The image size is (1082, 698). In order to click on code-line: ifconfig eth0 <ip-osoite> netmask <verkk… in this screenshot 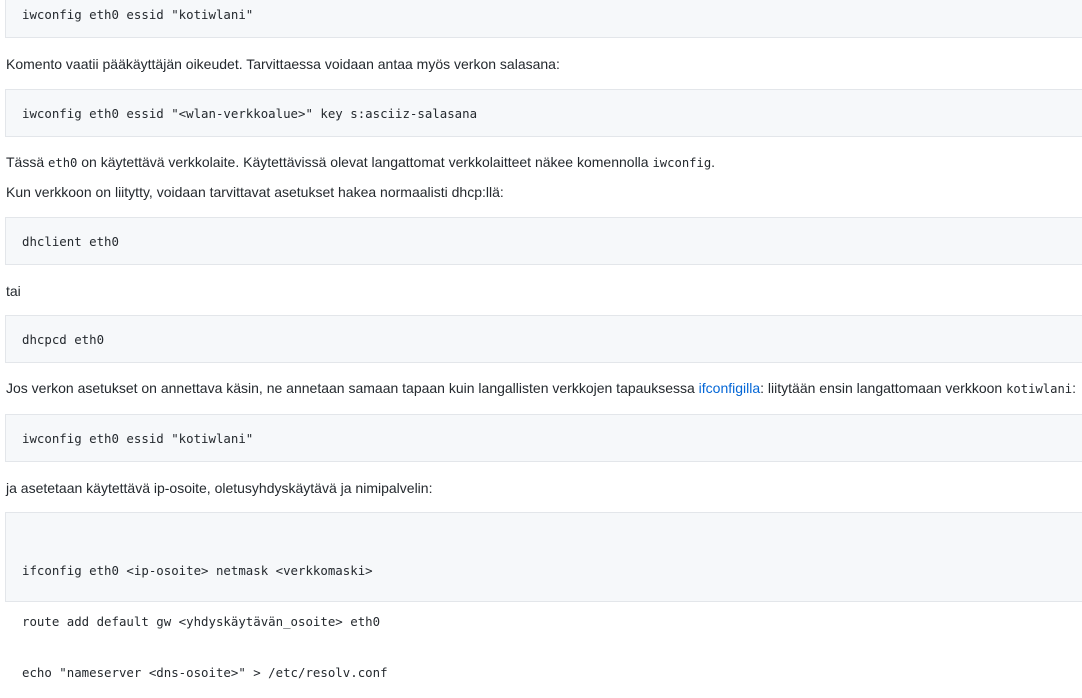, I will do `click(197, 570)`.